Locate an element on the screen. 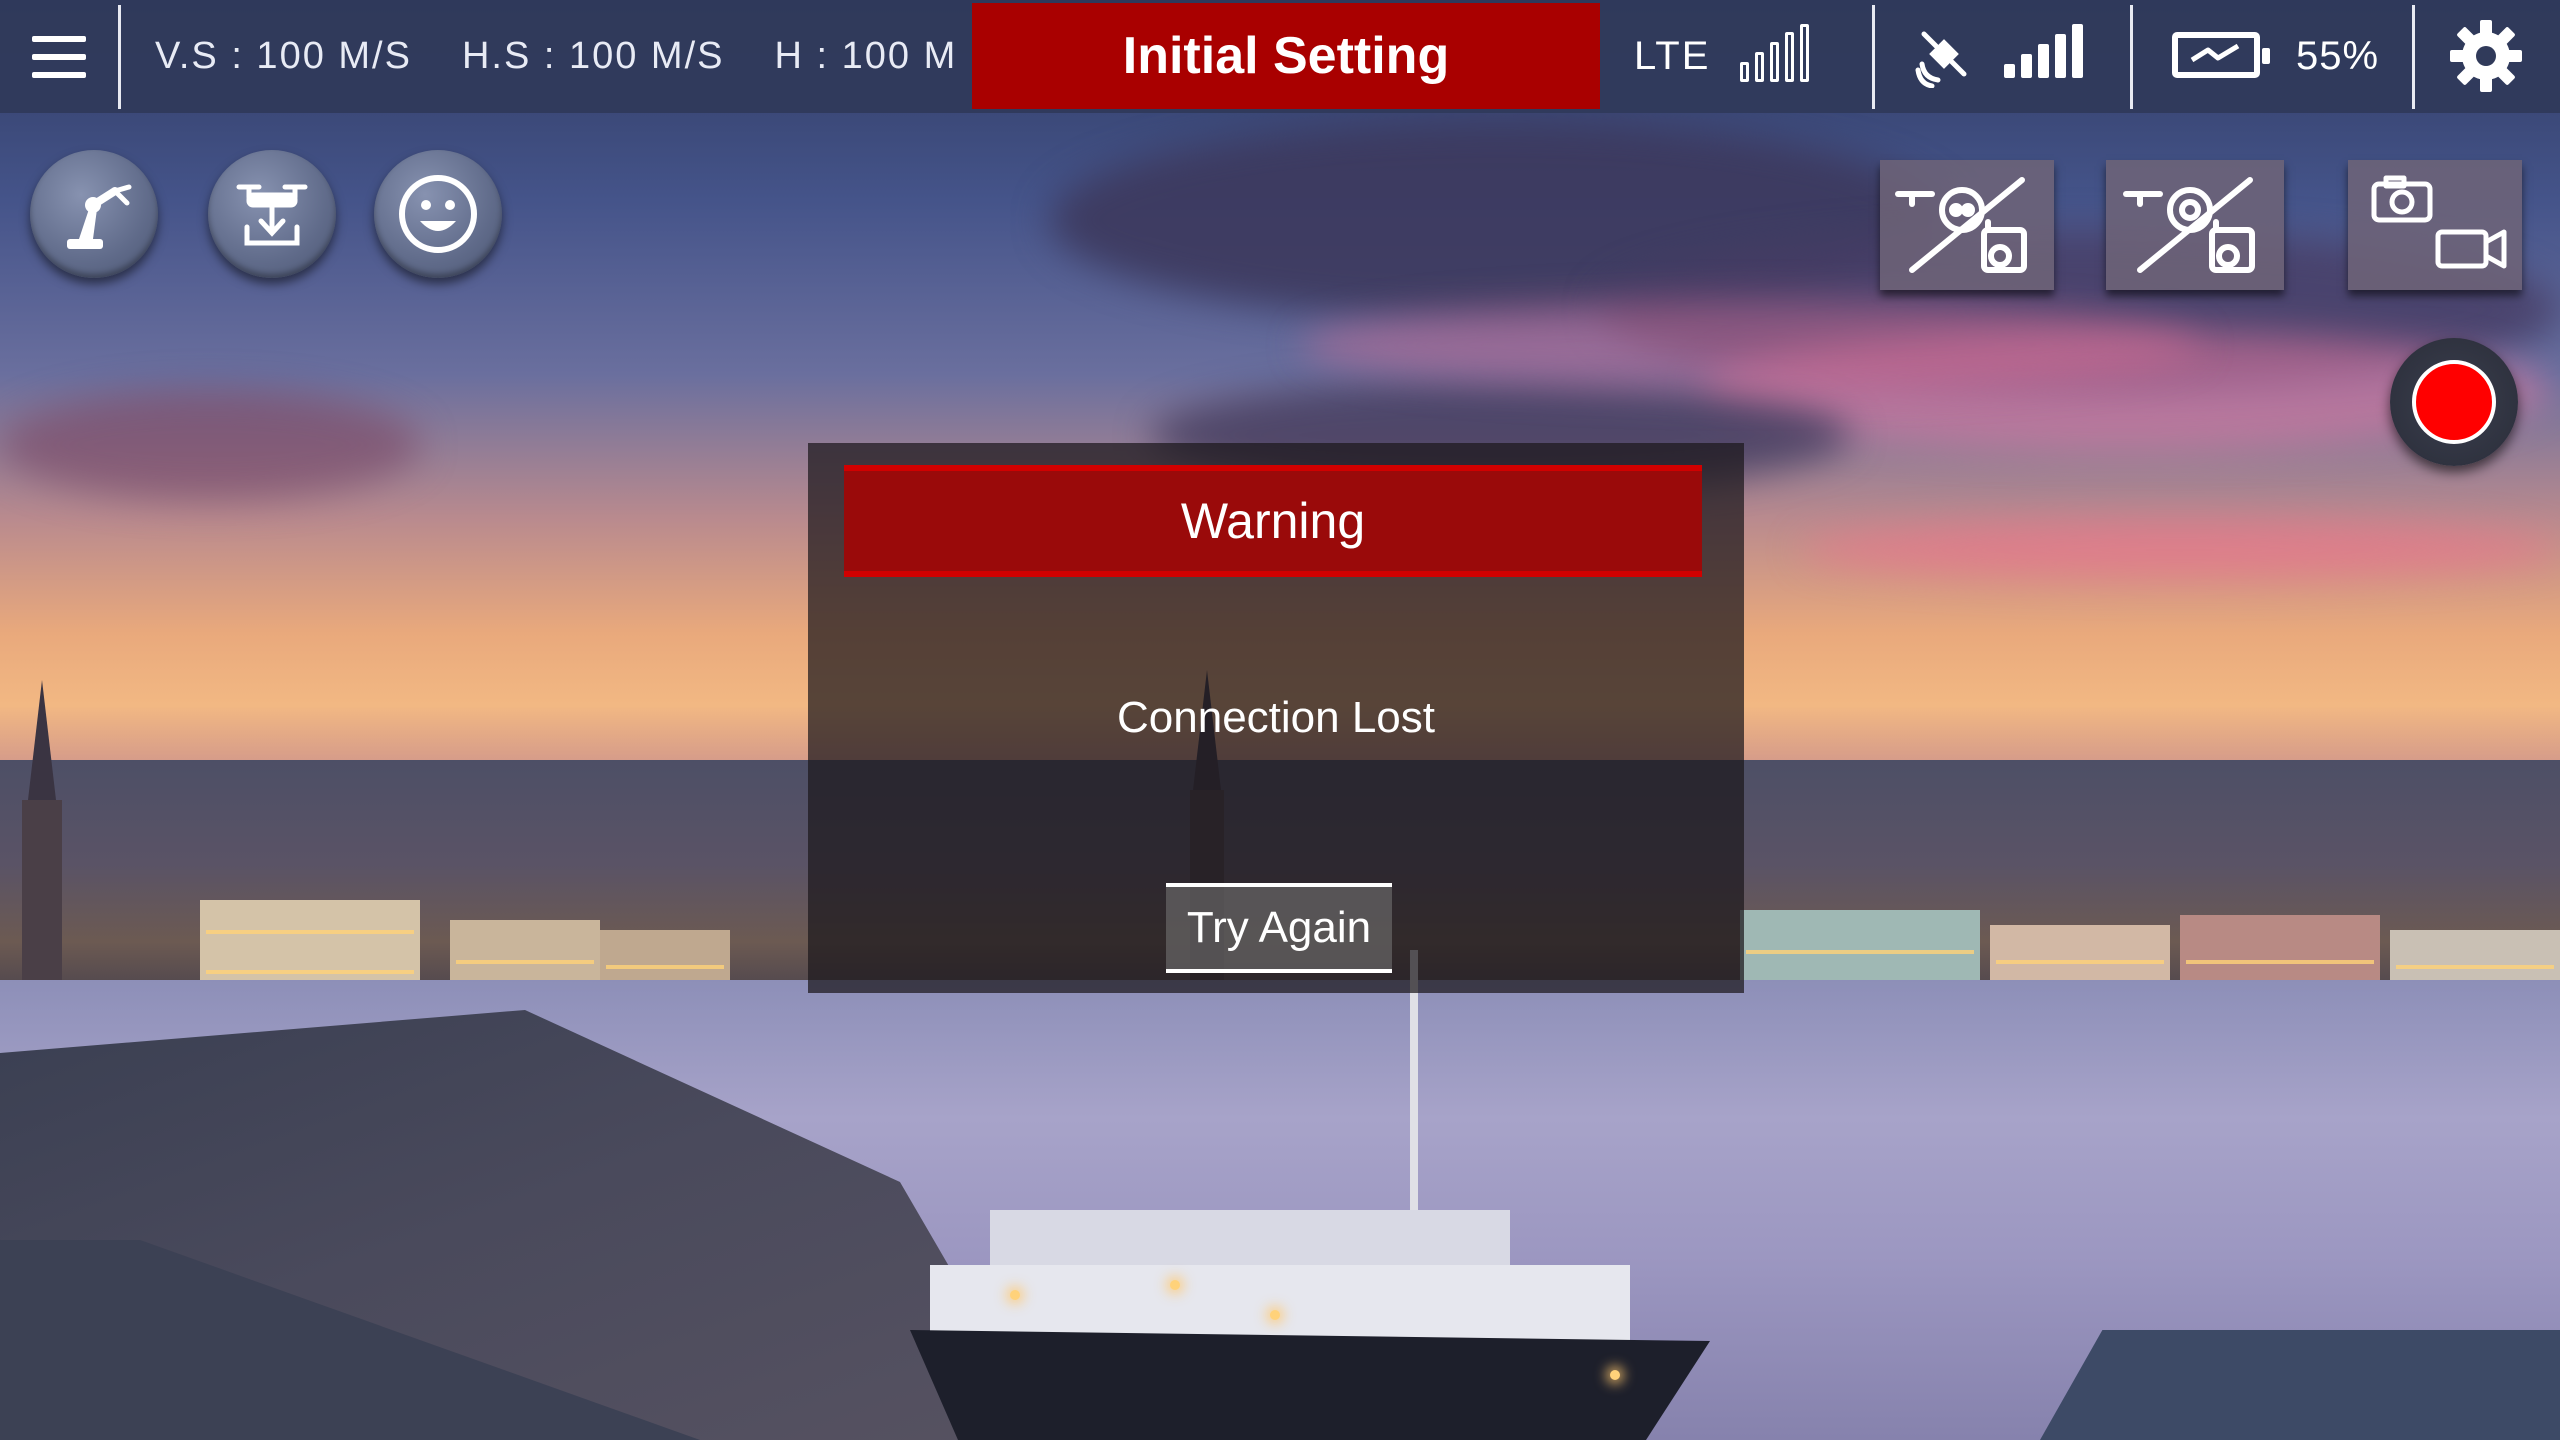 The width and height of the screenshot is (2560, 1440). dialog-message: Connection Lost is located at coordinates (1276, 717).